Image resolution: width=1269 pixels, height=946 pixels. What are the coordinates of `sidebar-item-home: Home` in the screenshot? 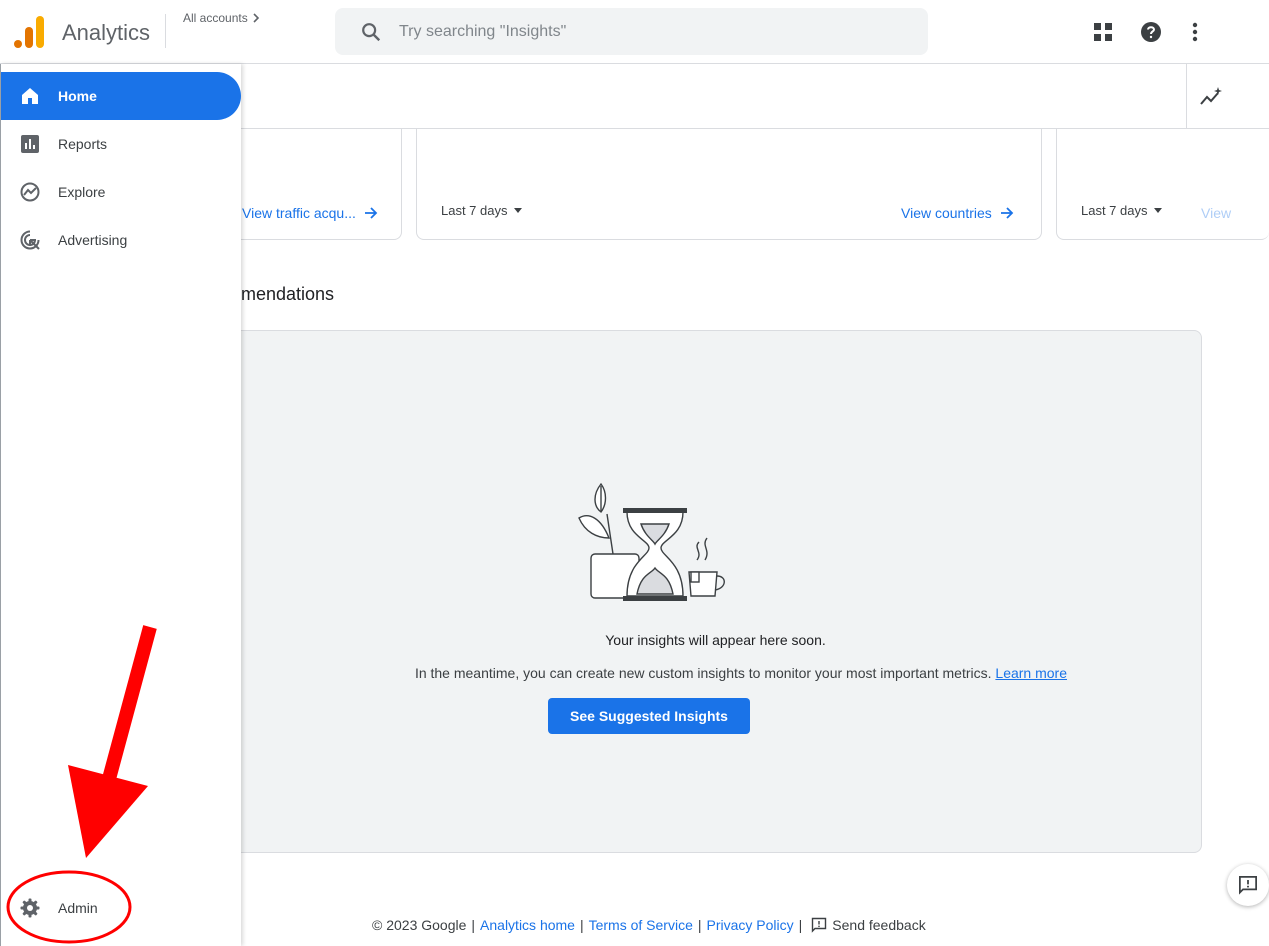 It's located at (121, 96).